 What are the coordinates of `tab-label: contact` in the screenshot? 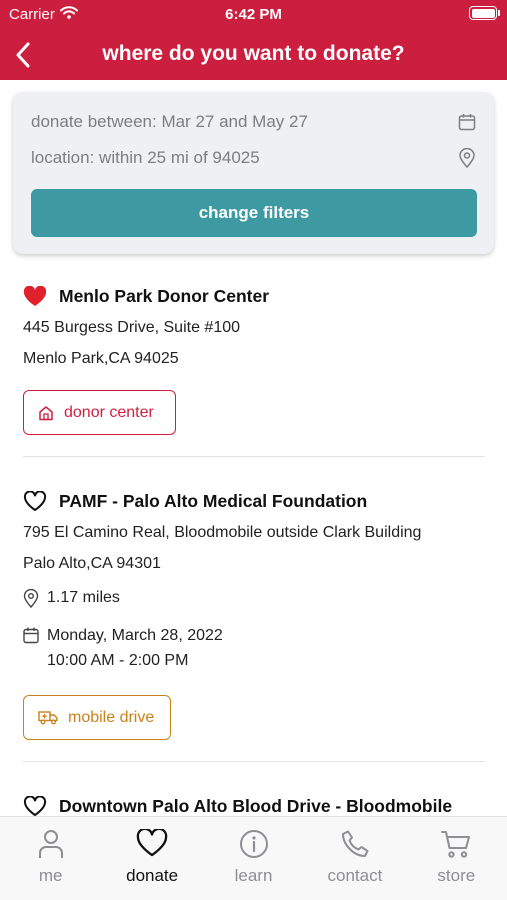 It's located at (355, 875).